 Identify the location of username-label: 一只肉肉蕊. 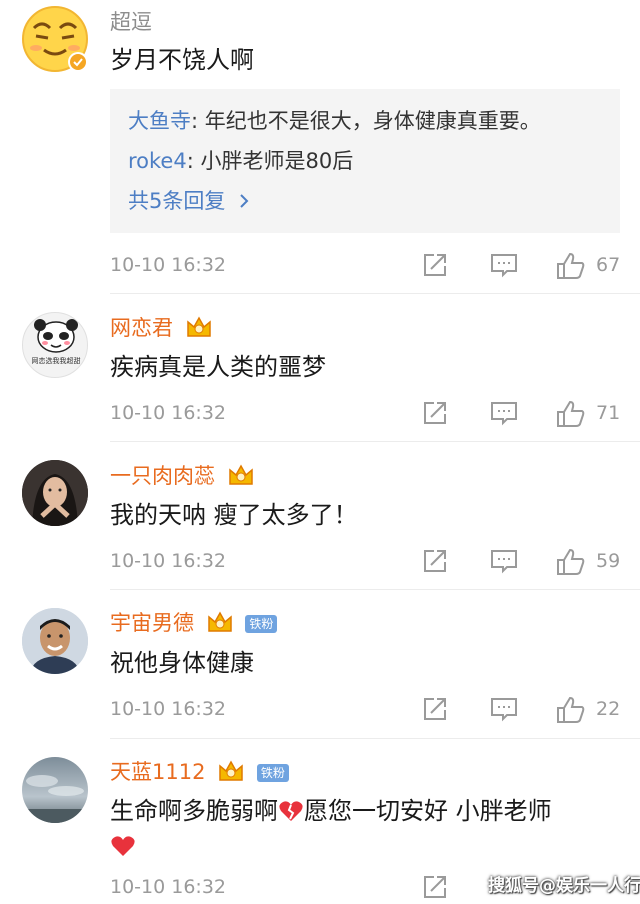
(162, 476).